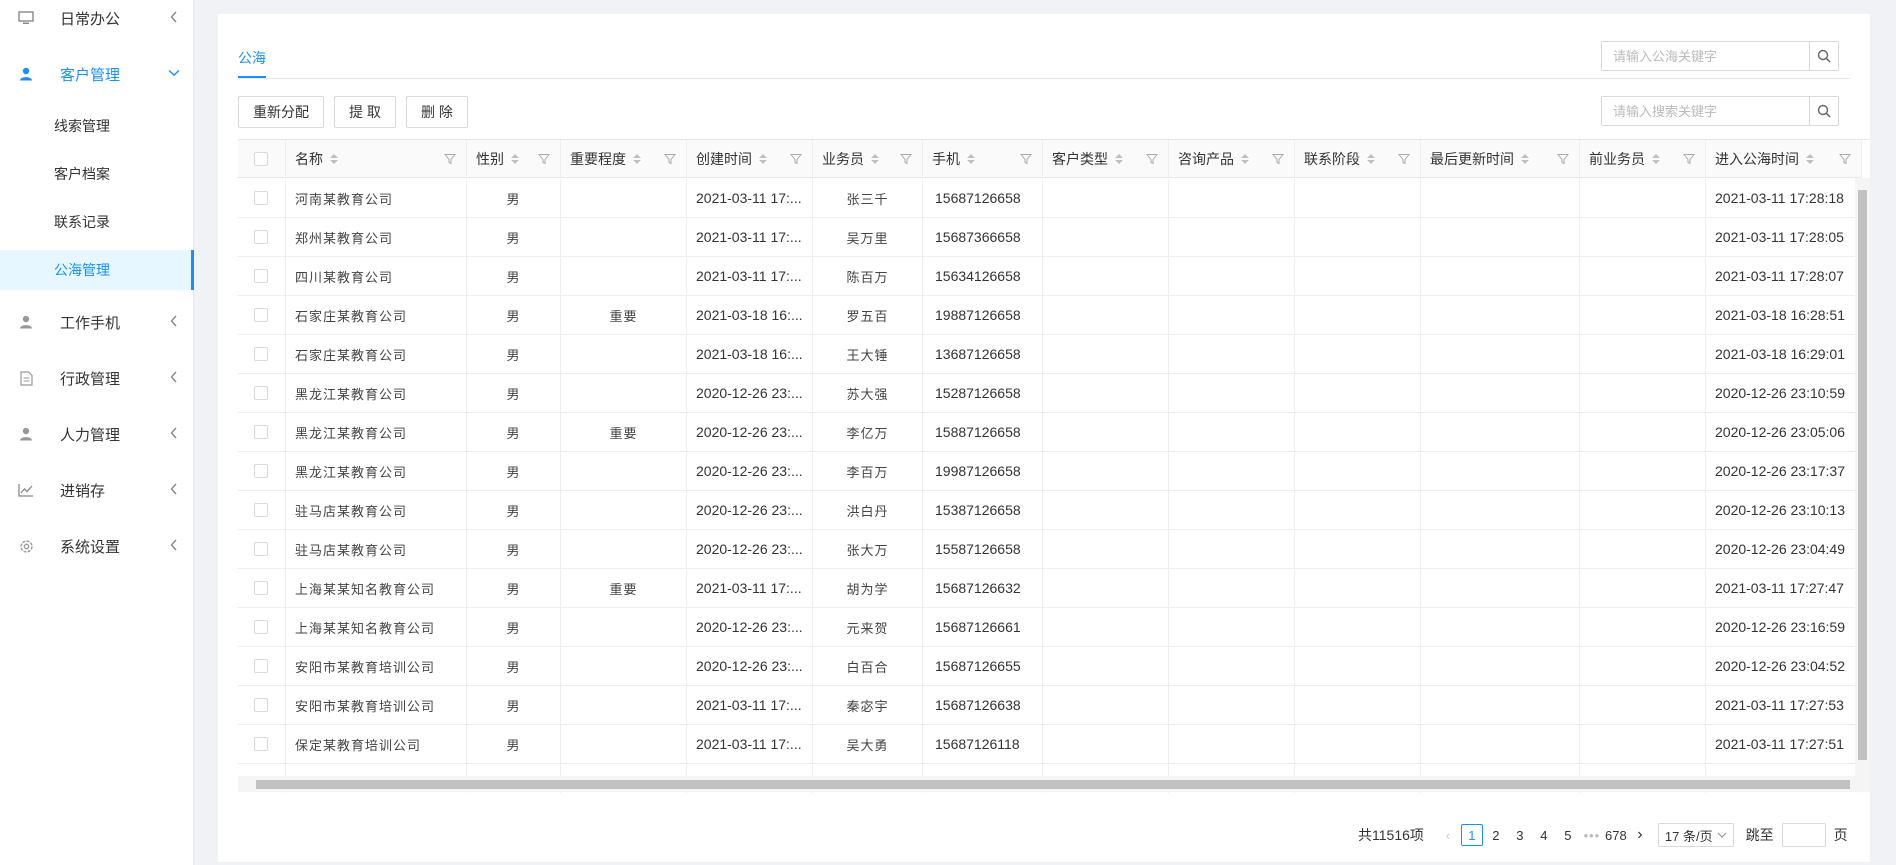 The image size is (1896, 865). What do you see at coordinates (97, 20) in the screenshot?
I see `menu-daily-office: 日常办公` at bounding box center [97, 20].